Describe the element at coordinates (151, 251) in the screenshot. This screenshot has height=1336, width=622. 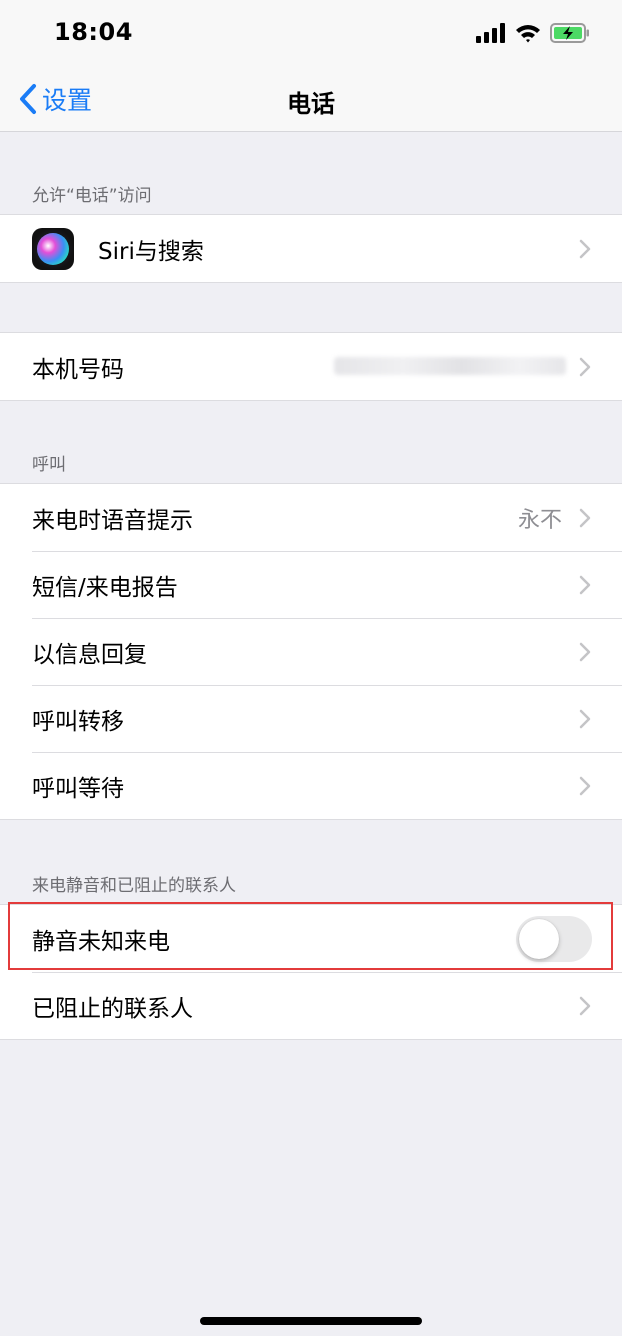
I see `row-label: Siri与搜索` at that location.